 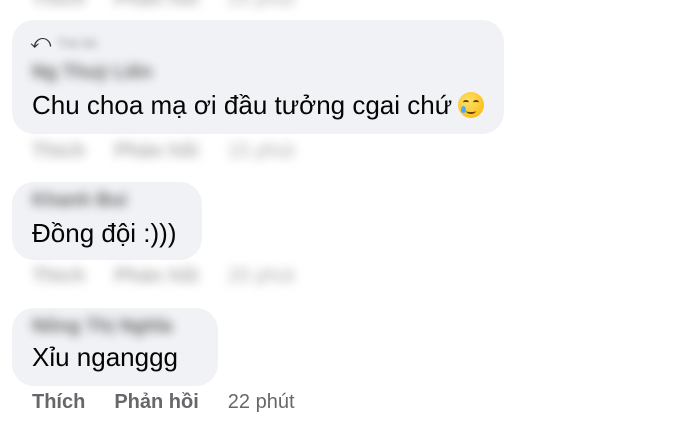 I want to click on reply-arrow-icon: ⤺, so click(x=41, y=42).